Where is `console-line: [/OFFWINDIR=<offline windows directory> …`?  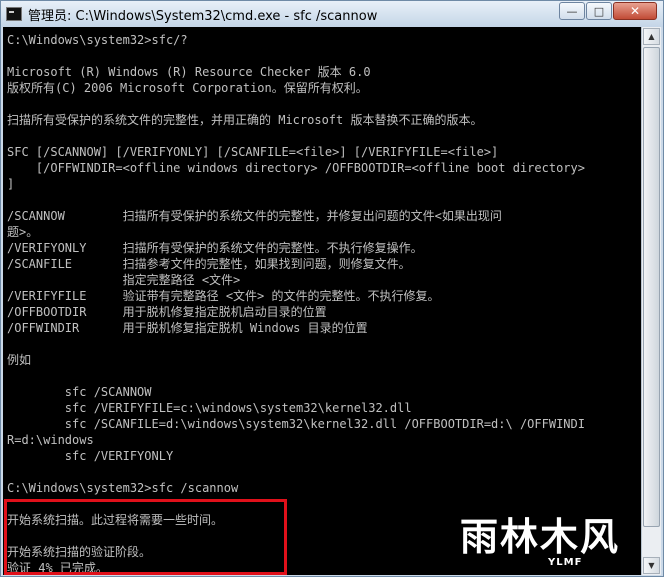
console-line: [/OFFWINDIR=<offline windows directory> … is located at coordinates (296, 168).